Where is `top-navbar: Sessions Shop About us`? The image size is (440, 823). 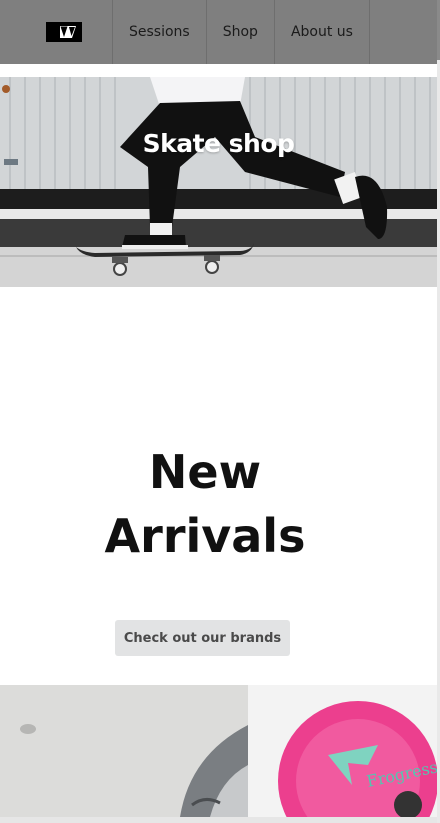 top-navbar: Sessions Shop About us is located at coordinates (218, 32).